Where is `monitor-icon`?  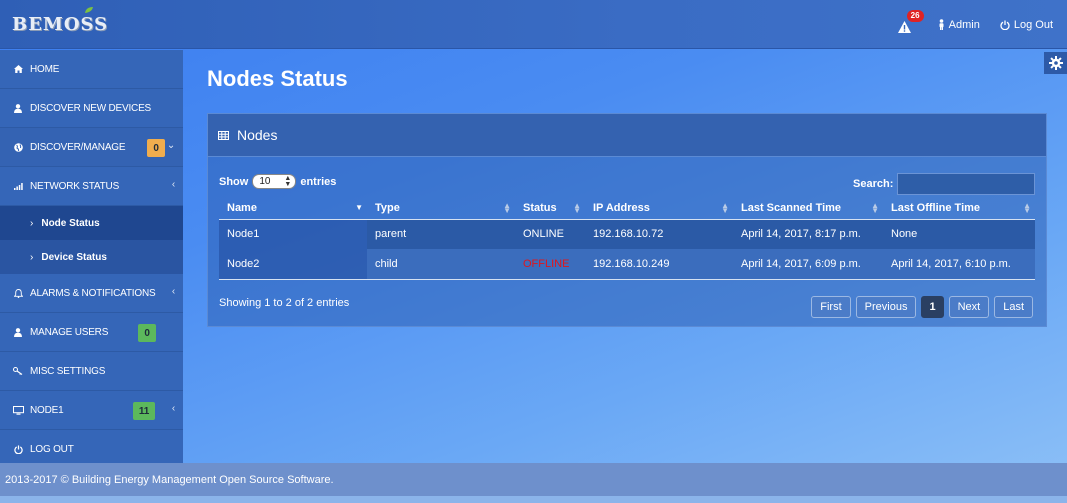
monitor-icon is located at coordinates (18, 410).